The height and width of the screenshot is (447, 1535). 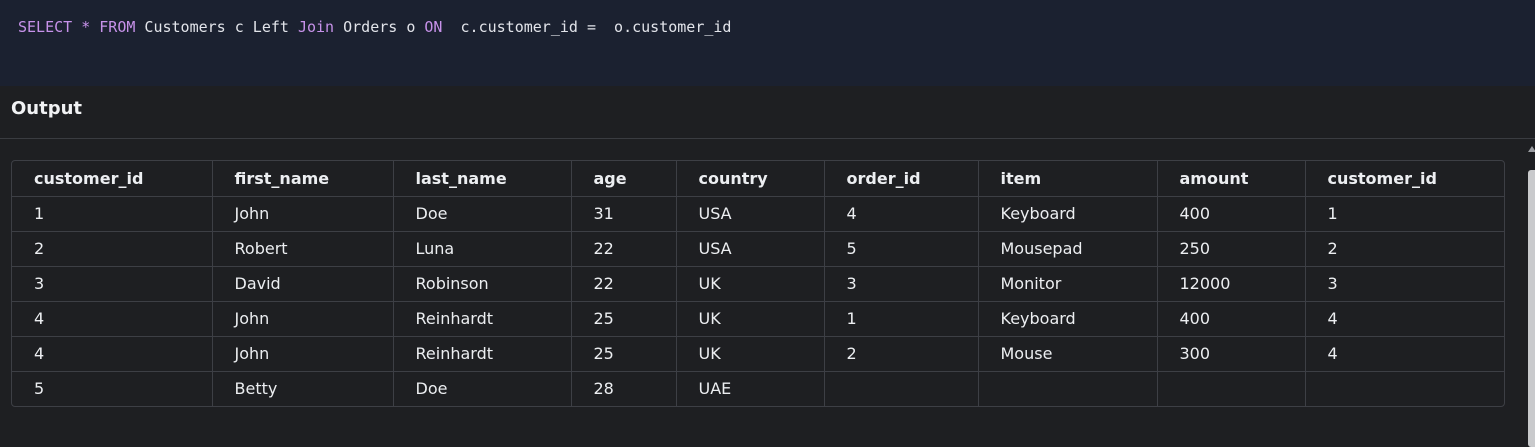 I want to click on column-header: country, so click(x=750, y=179).